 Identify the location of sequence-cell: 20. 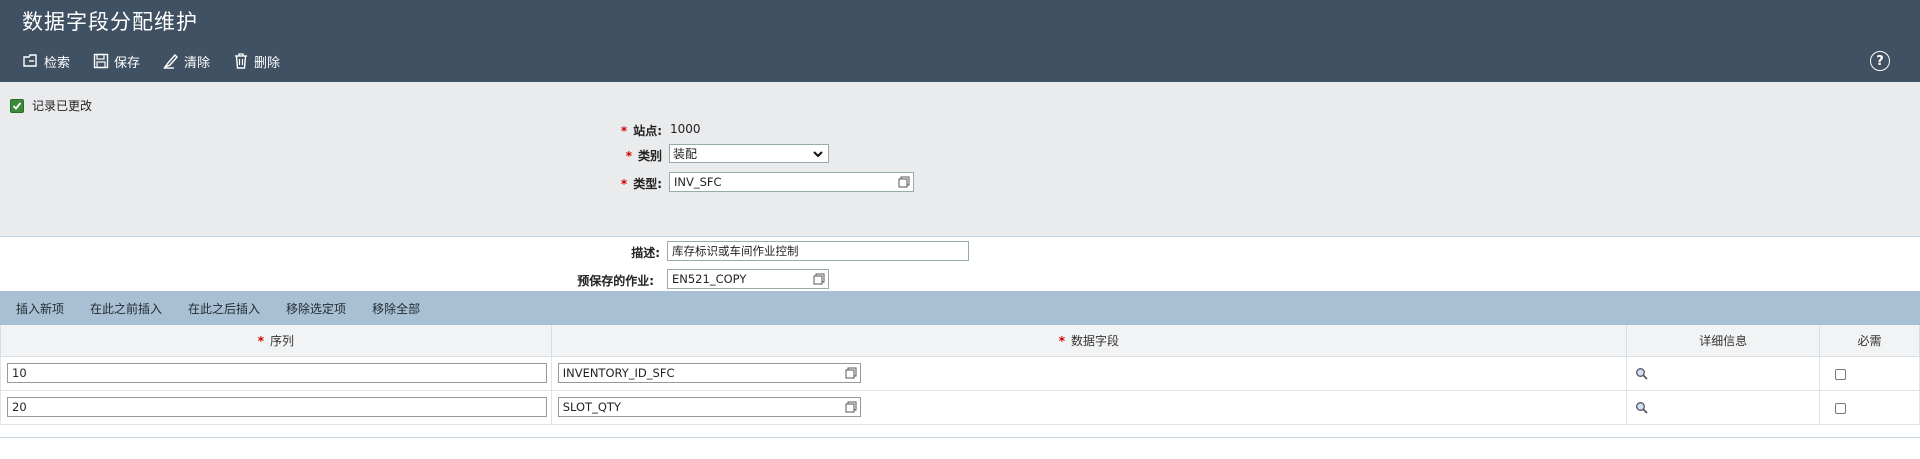
(276, 407).